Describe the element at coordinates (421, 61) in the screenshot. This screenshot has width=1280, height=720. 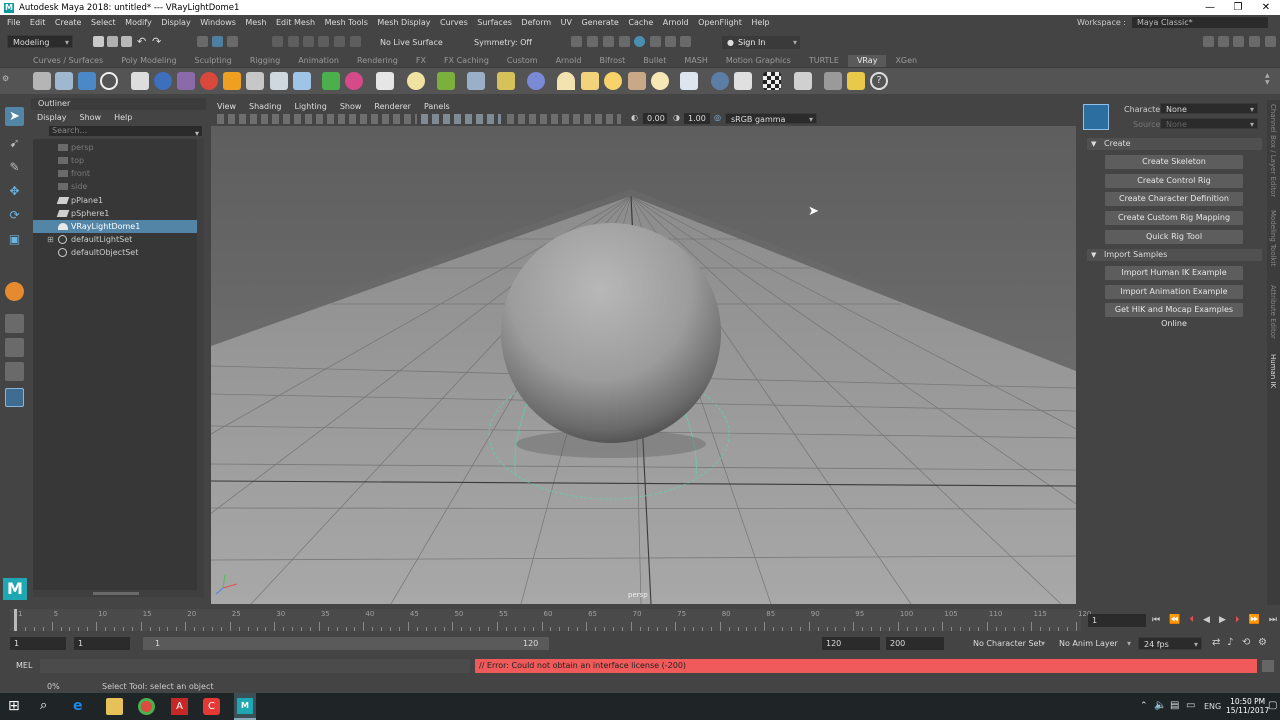
I see `shelf-tab-fx: FX` at that location.